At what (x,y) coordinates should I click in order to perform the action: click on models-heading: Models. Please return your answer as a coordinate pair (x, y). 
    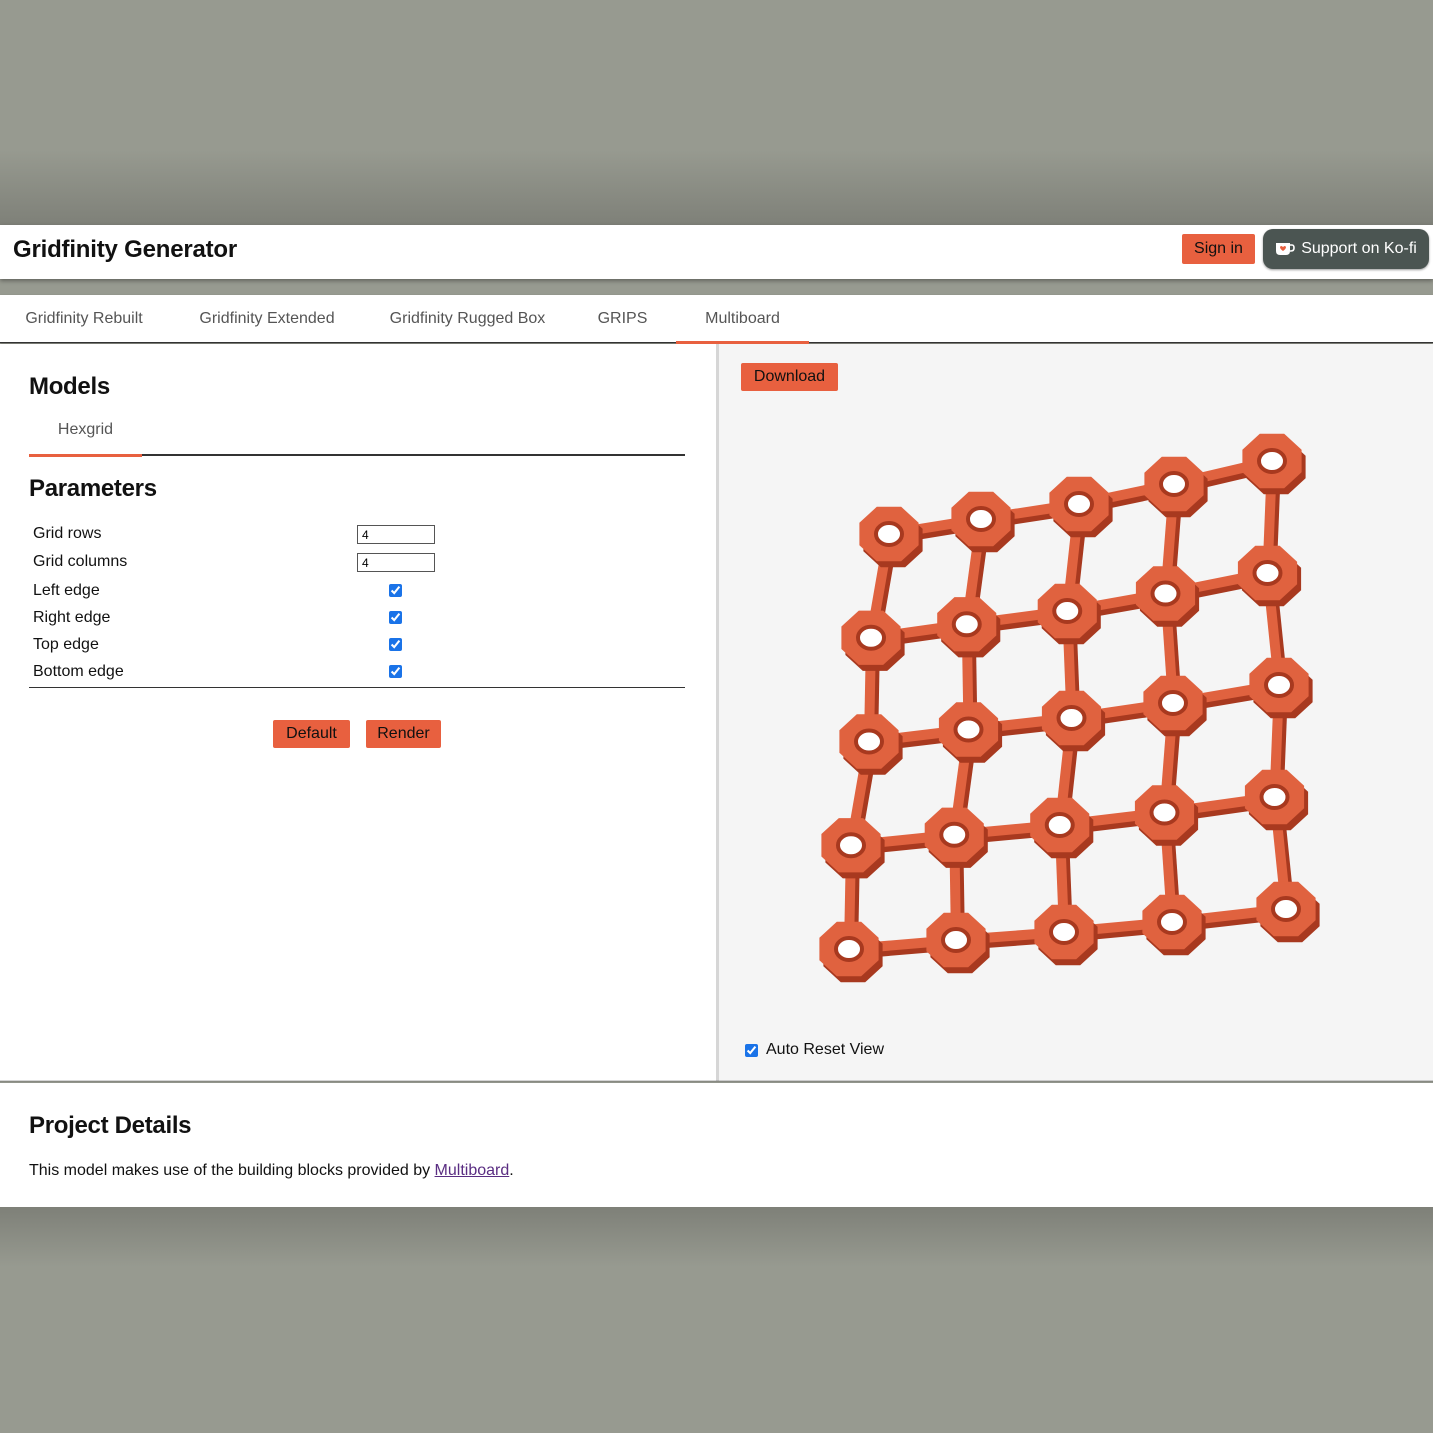
    Looking at the image, I should click on (69, 386).